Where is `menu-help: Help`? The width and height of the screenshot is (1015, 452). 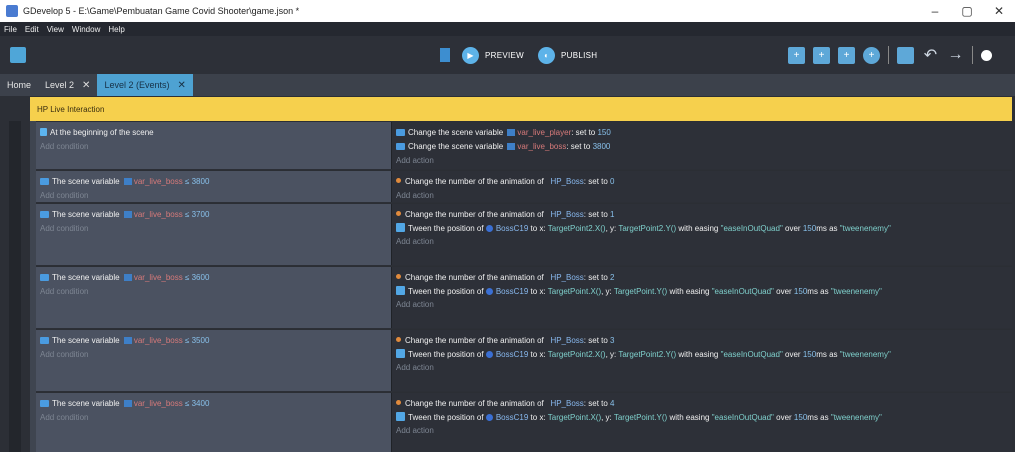 menu-help: Help is located at coordinates (116, 29).